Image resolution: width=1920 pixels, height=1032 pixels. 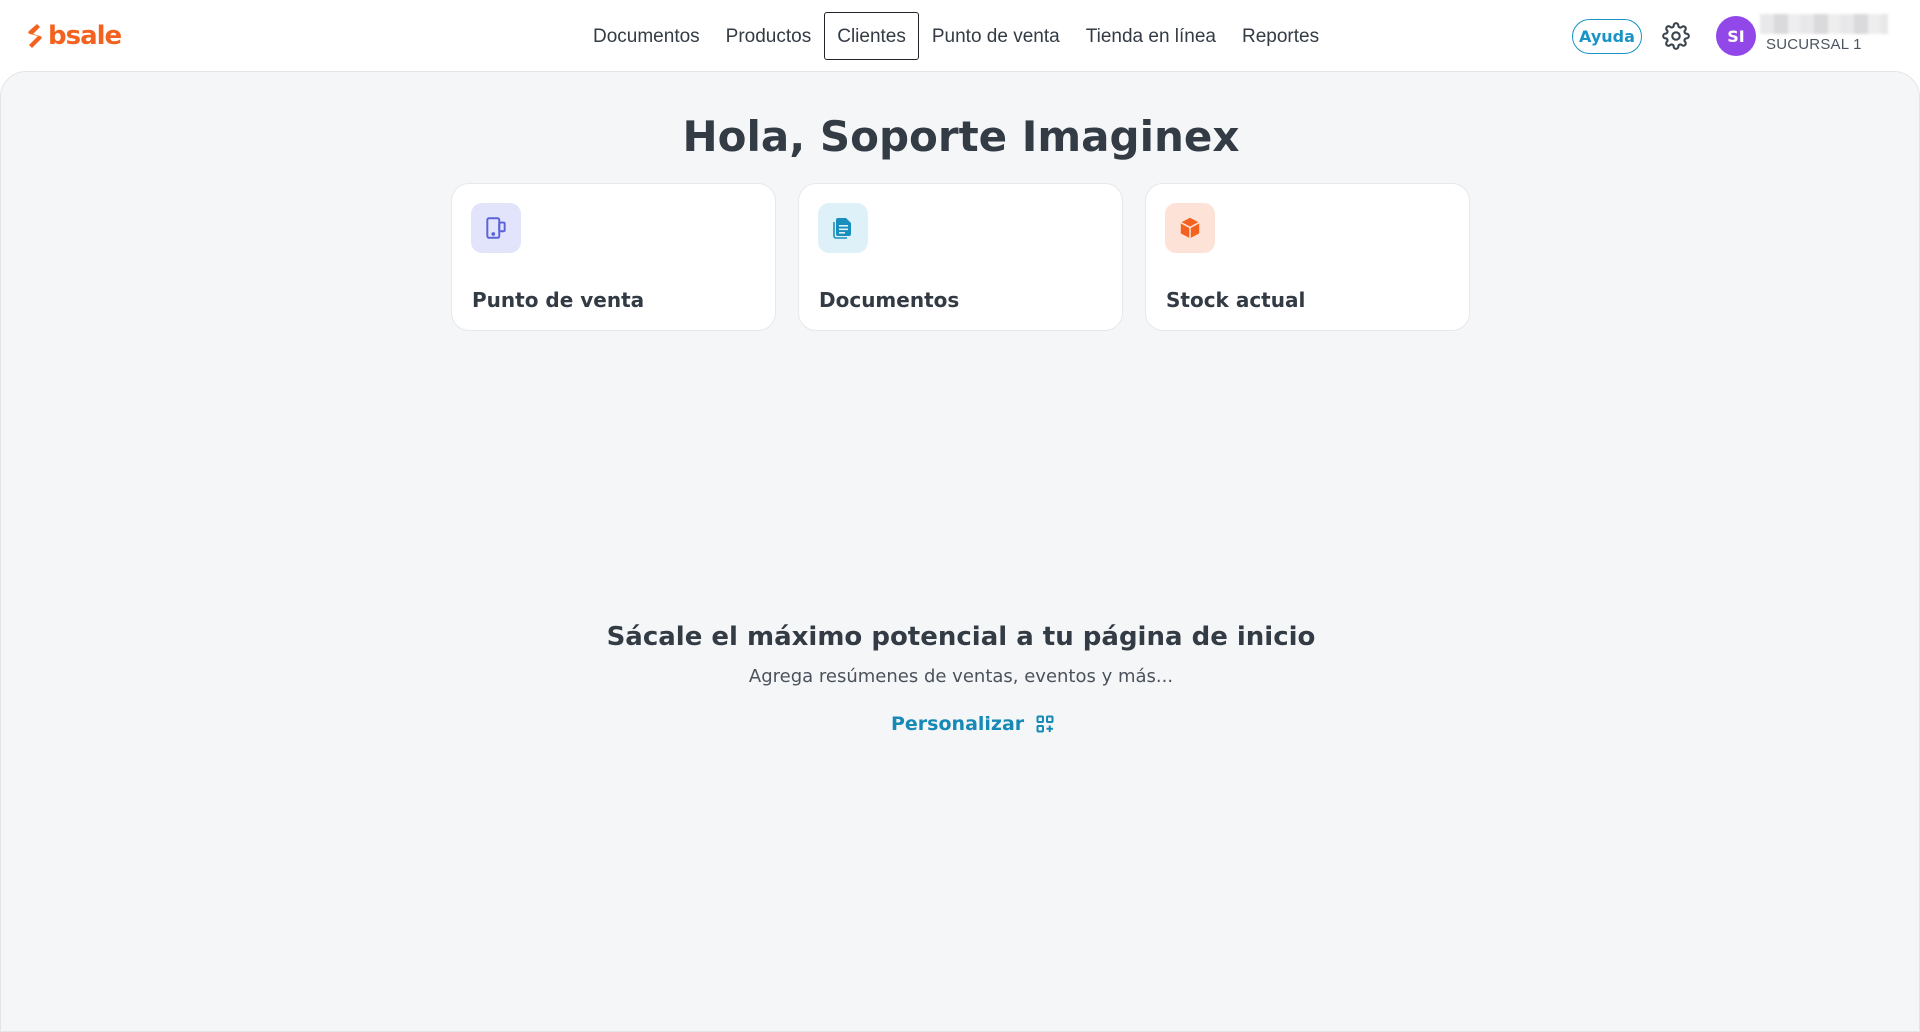 I want to click on branch-label: SUCURSAL 1, so click(x=1814, y=44).